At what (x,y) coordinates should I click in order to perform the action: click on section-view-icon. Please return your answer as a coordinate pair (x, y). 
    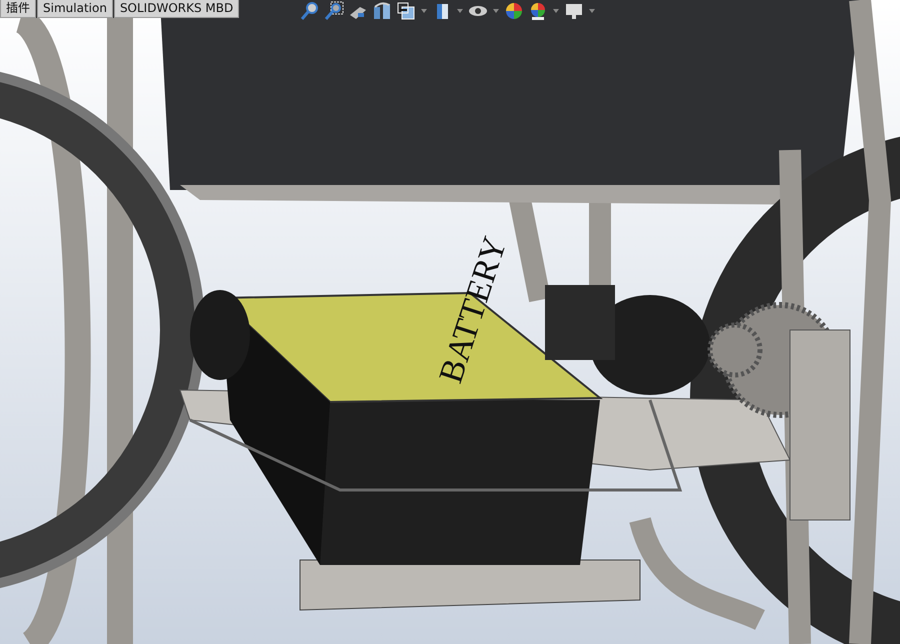
    Looking at the image, I should click on (382, 11).